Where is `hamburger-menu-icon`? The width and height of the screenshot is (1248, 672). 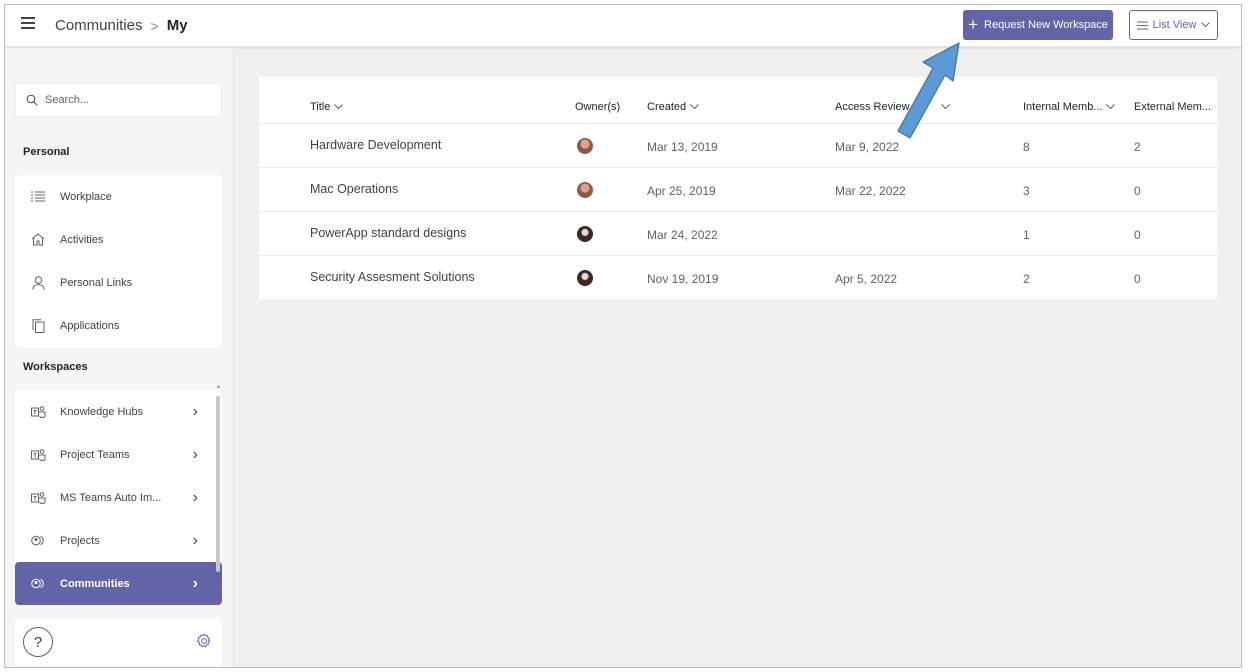 hamburger-menu-icon is located at coordinates (28, 24).